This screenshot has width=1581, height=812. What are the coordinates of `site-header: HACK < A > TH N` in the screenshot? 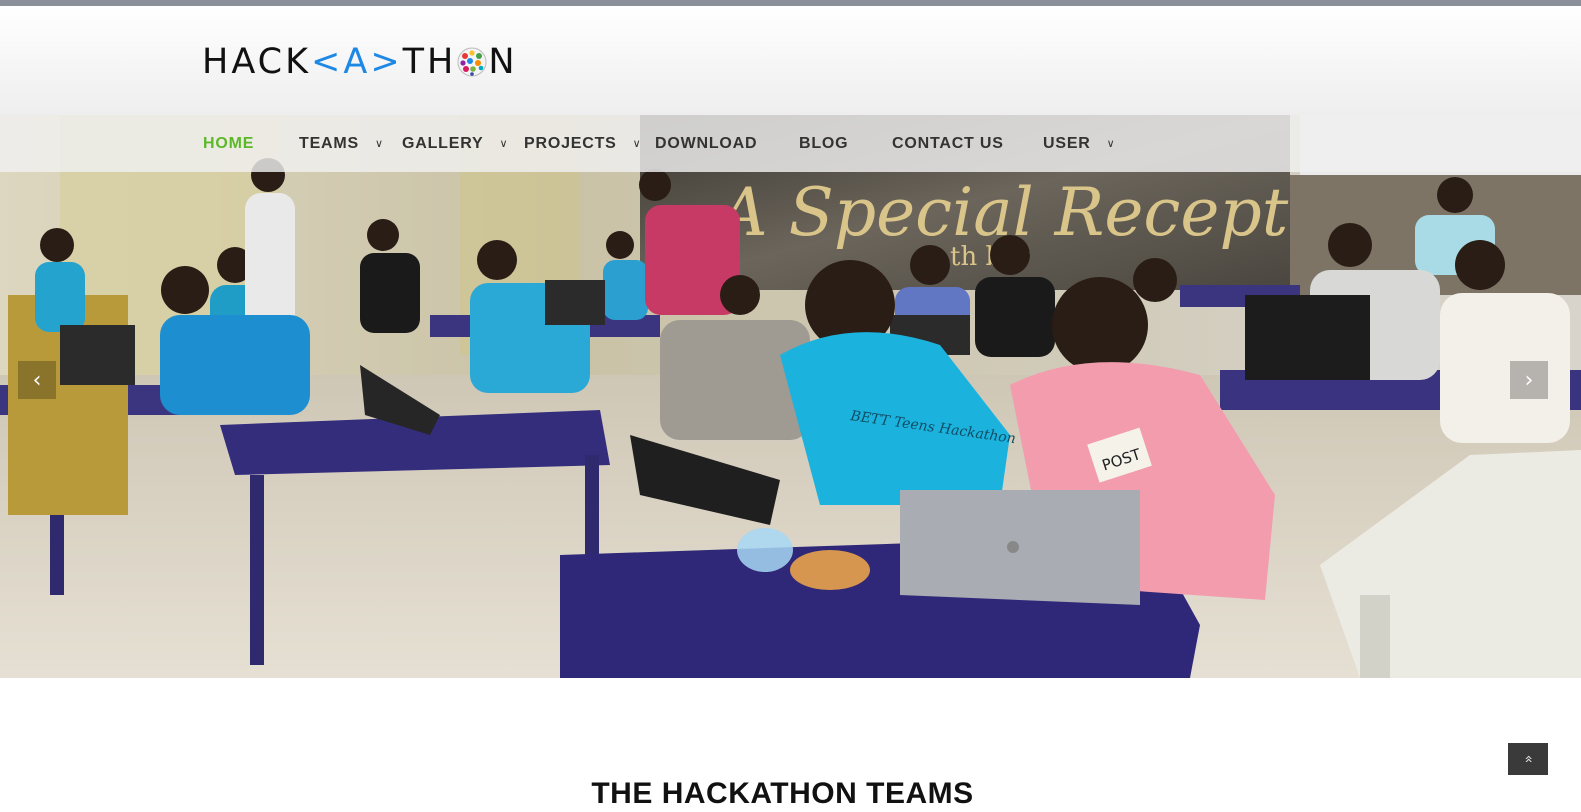 It's located at (790, 60).